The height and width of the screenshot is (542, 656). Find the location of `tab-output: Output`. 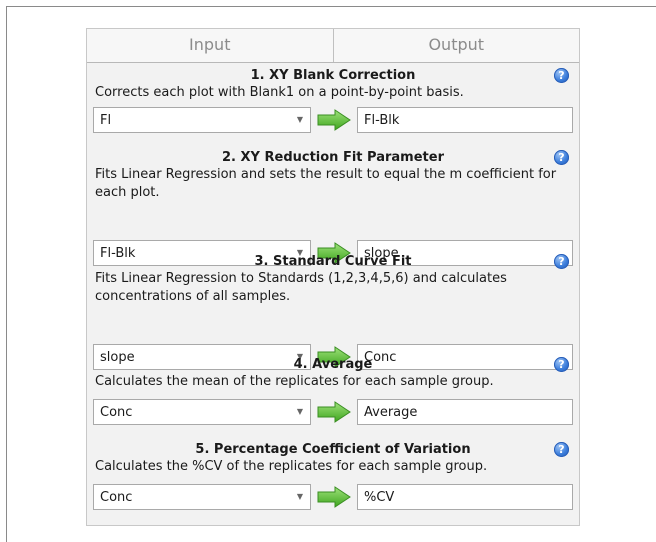

tab-output: Output is located at coordinates (456, 45).